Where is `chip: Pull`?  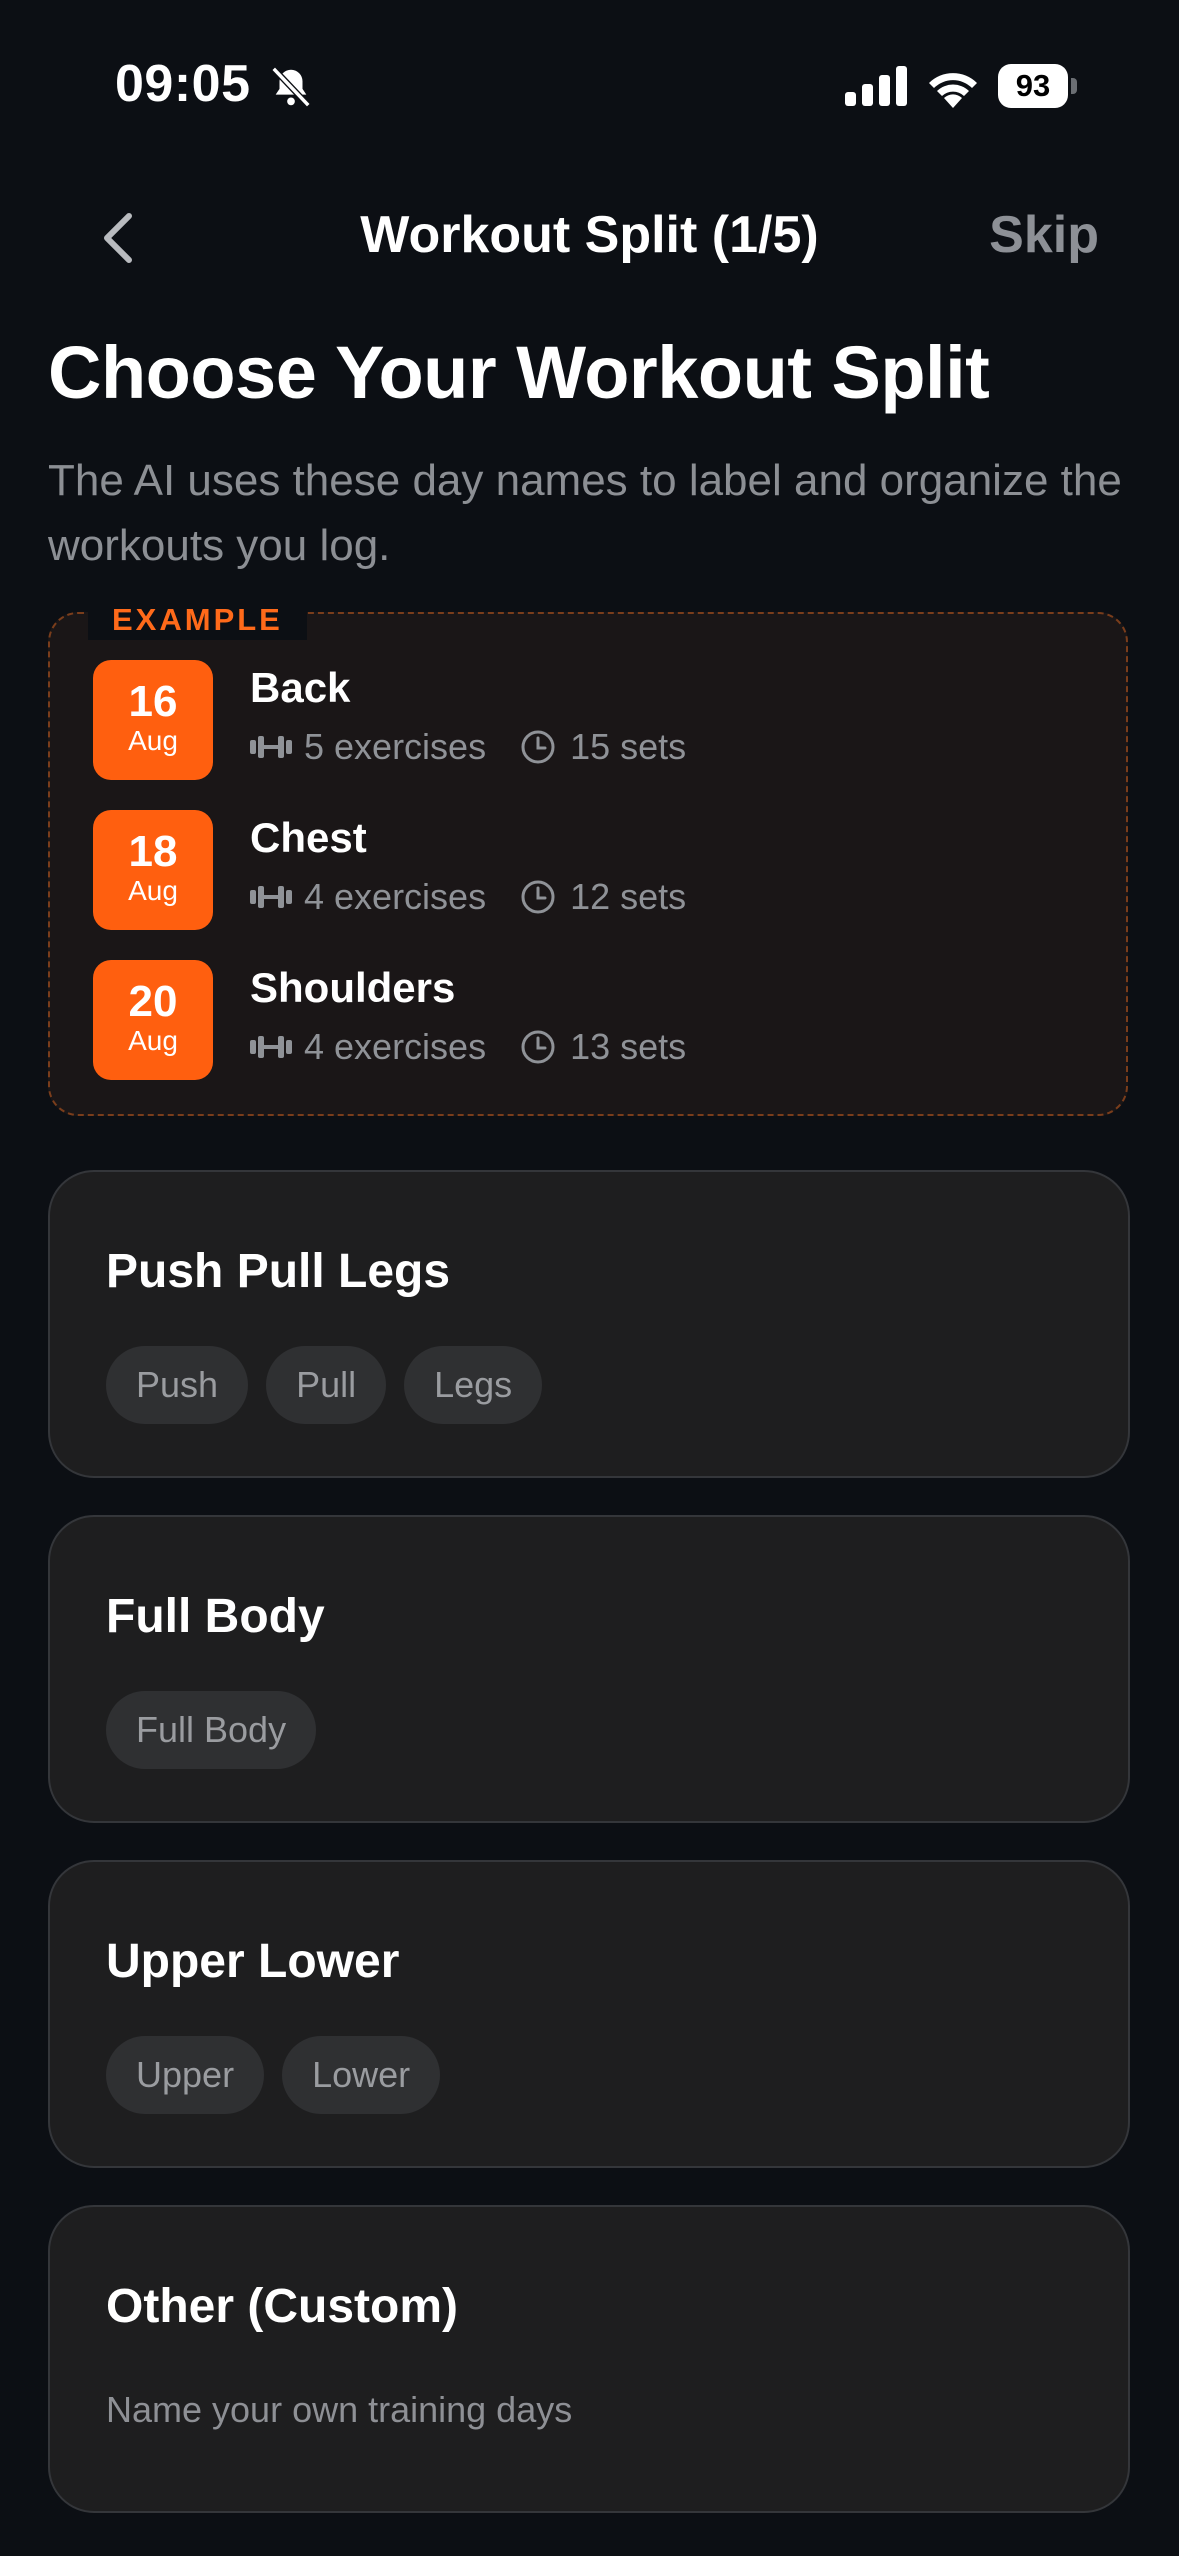
chip: Pull is located at coordinates (326, 1385).